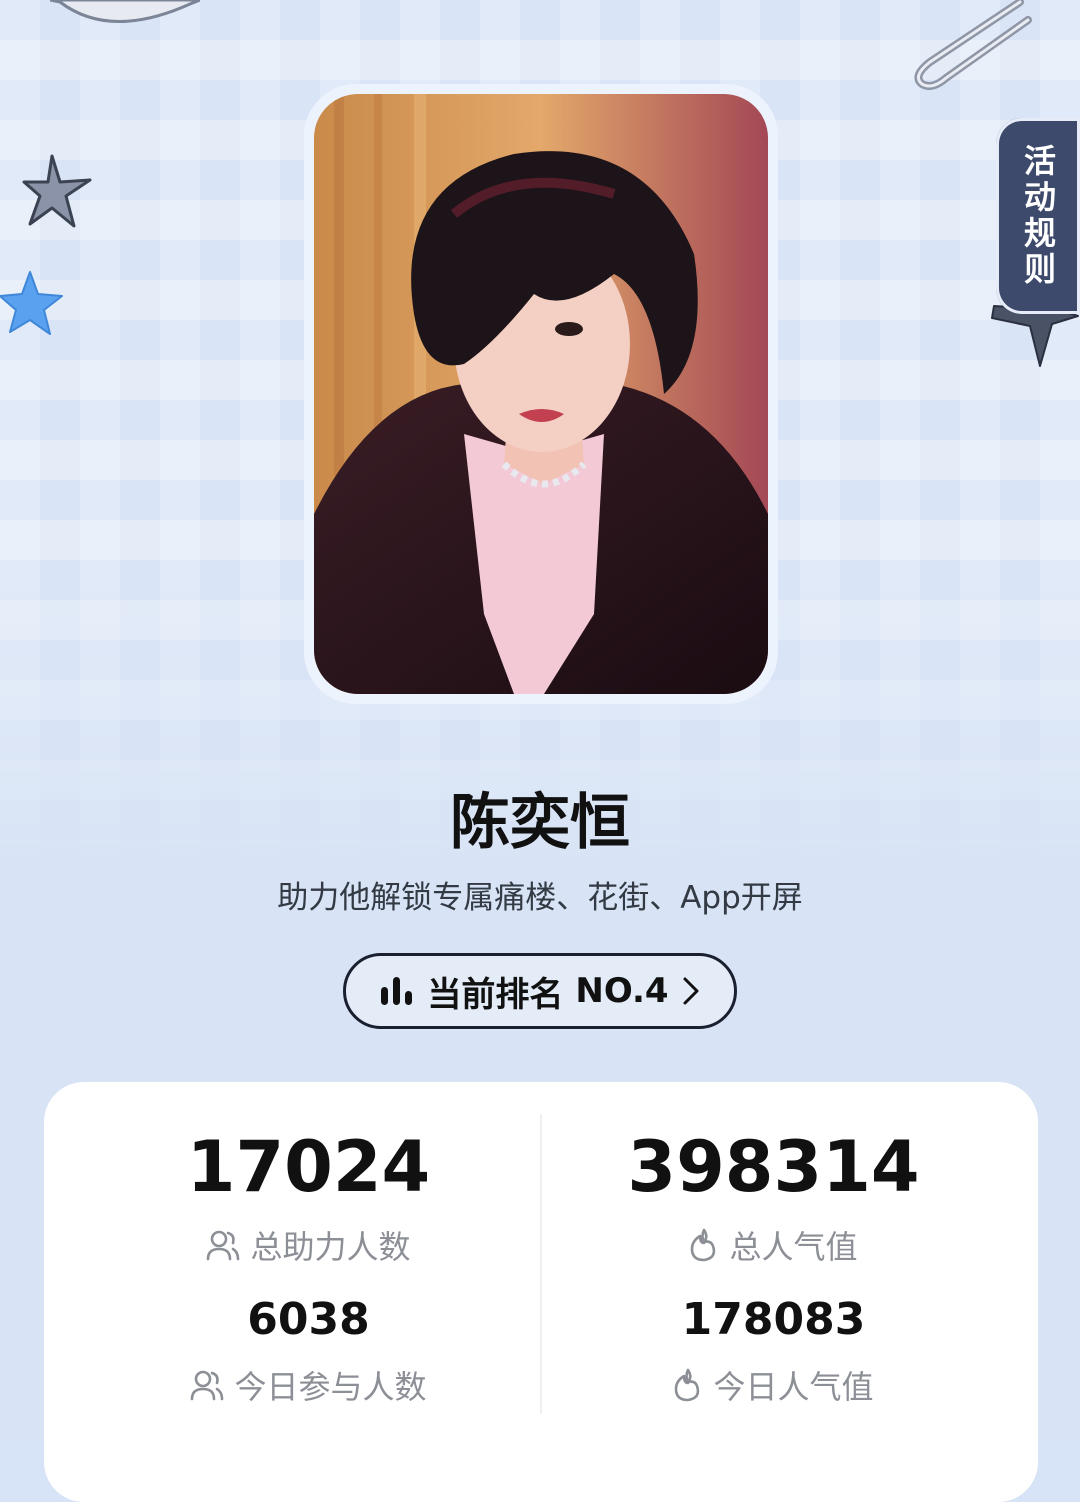 The width and height of the screenshot is (1080, 1502). I want to click on today-popularity-label: 今日人气值, so click(793, 1387).